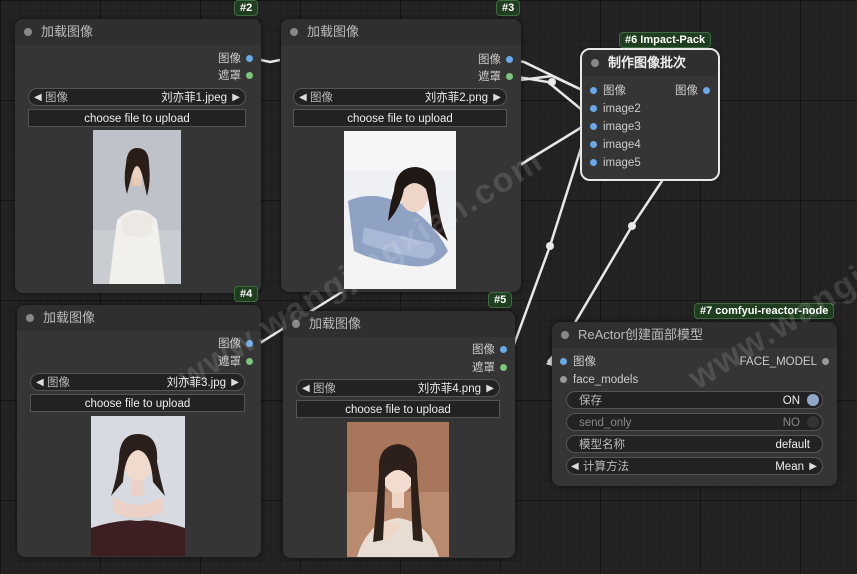 The image size is (857, 574). Describe the element at coordinates (483, 368) in the screenshot. I see `output-mask-label: 遮罩` at that location.